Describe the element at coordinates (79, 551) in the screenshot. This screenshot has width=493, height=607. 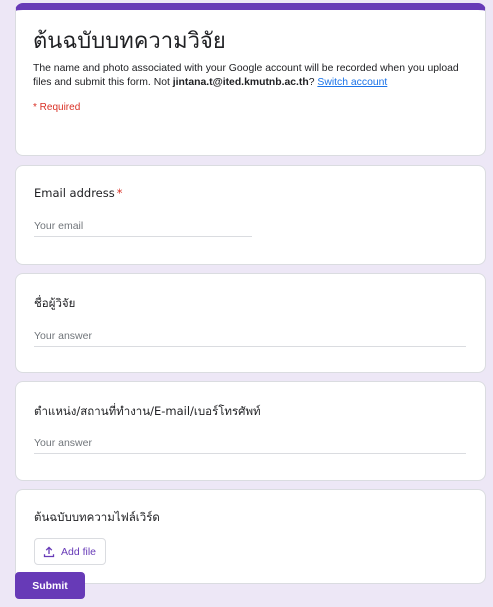
I see `add-file-label: Add file` at that location.